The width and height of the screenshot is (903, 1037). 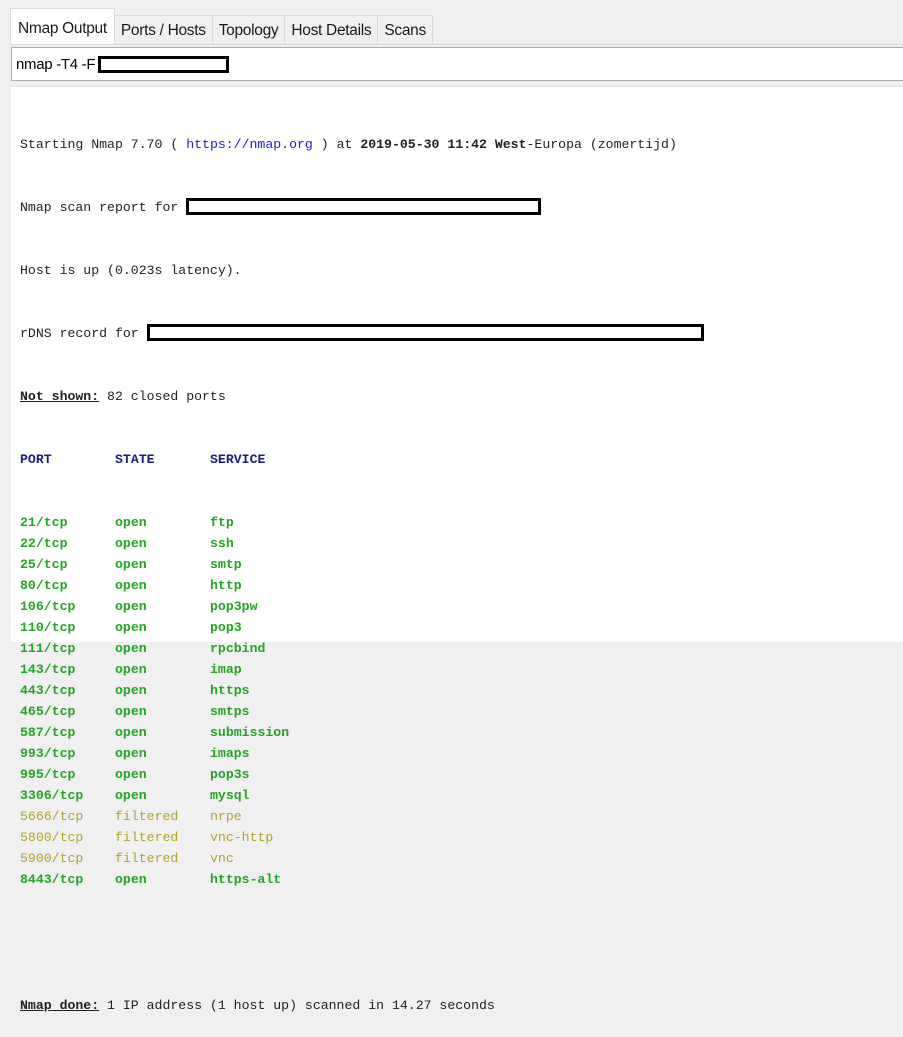 What do you see at coordinates (336, 144) in the screenshot?
I see `start-at: ) at` at bounding box center [336, 144].